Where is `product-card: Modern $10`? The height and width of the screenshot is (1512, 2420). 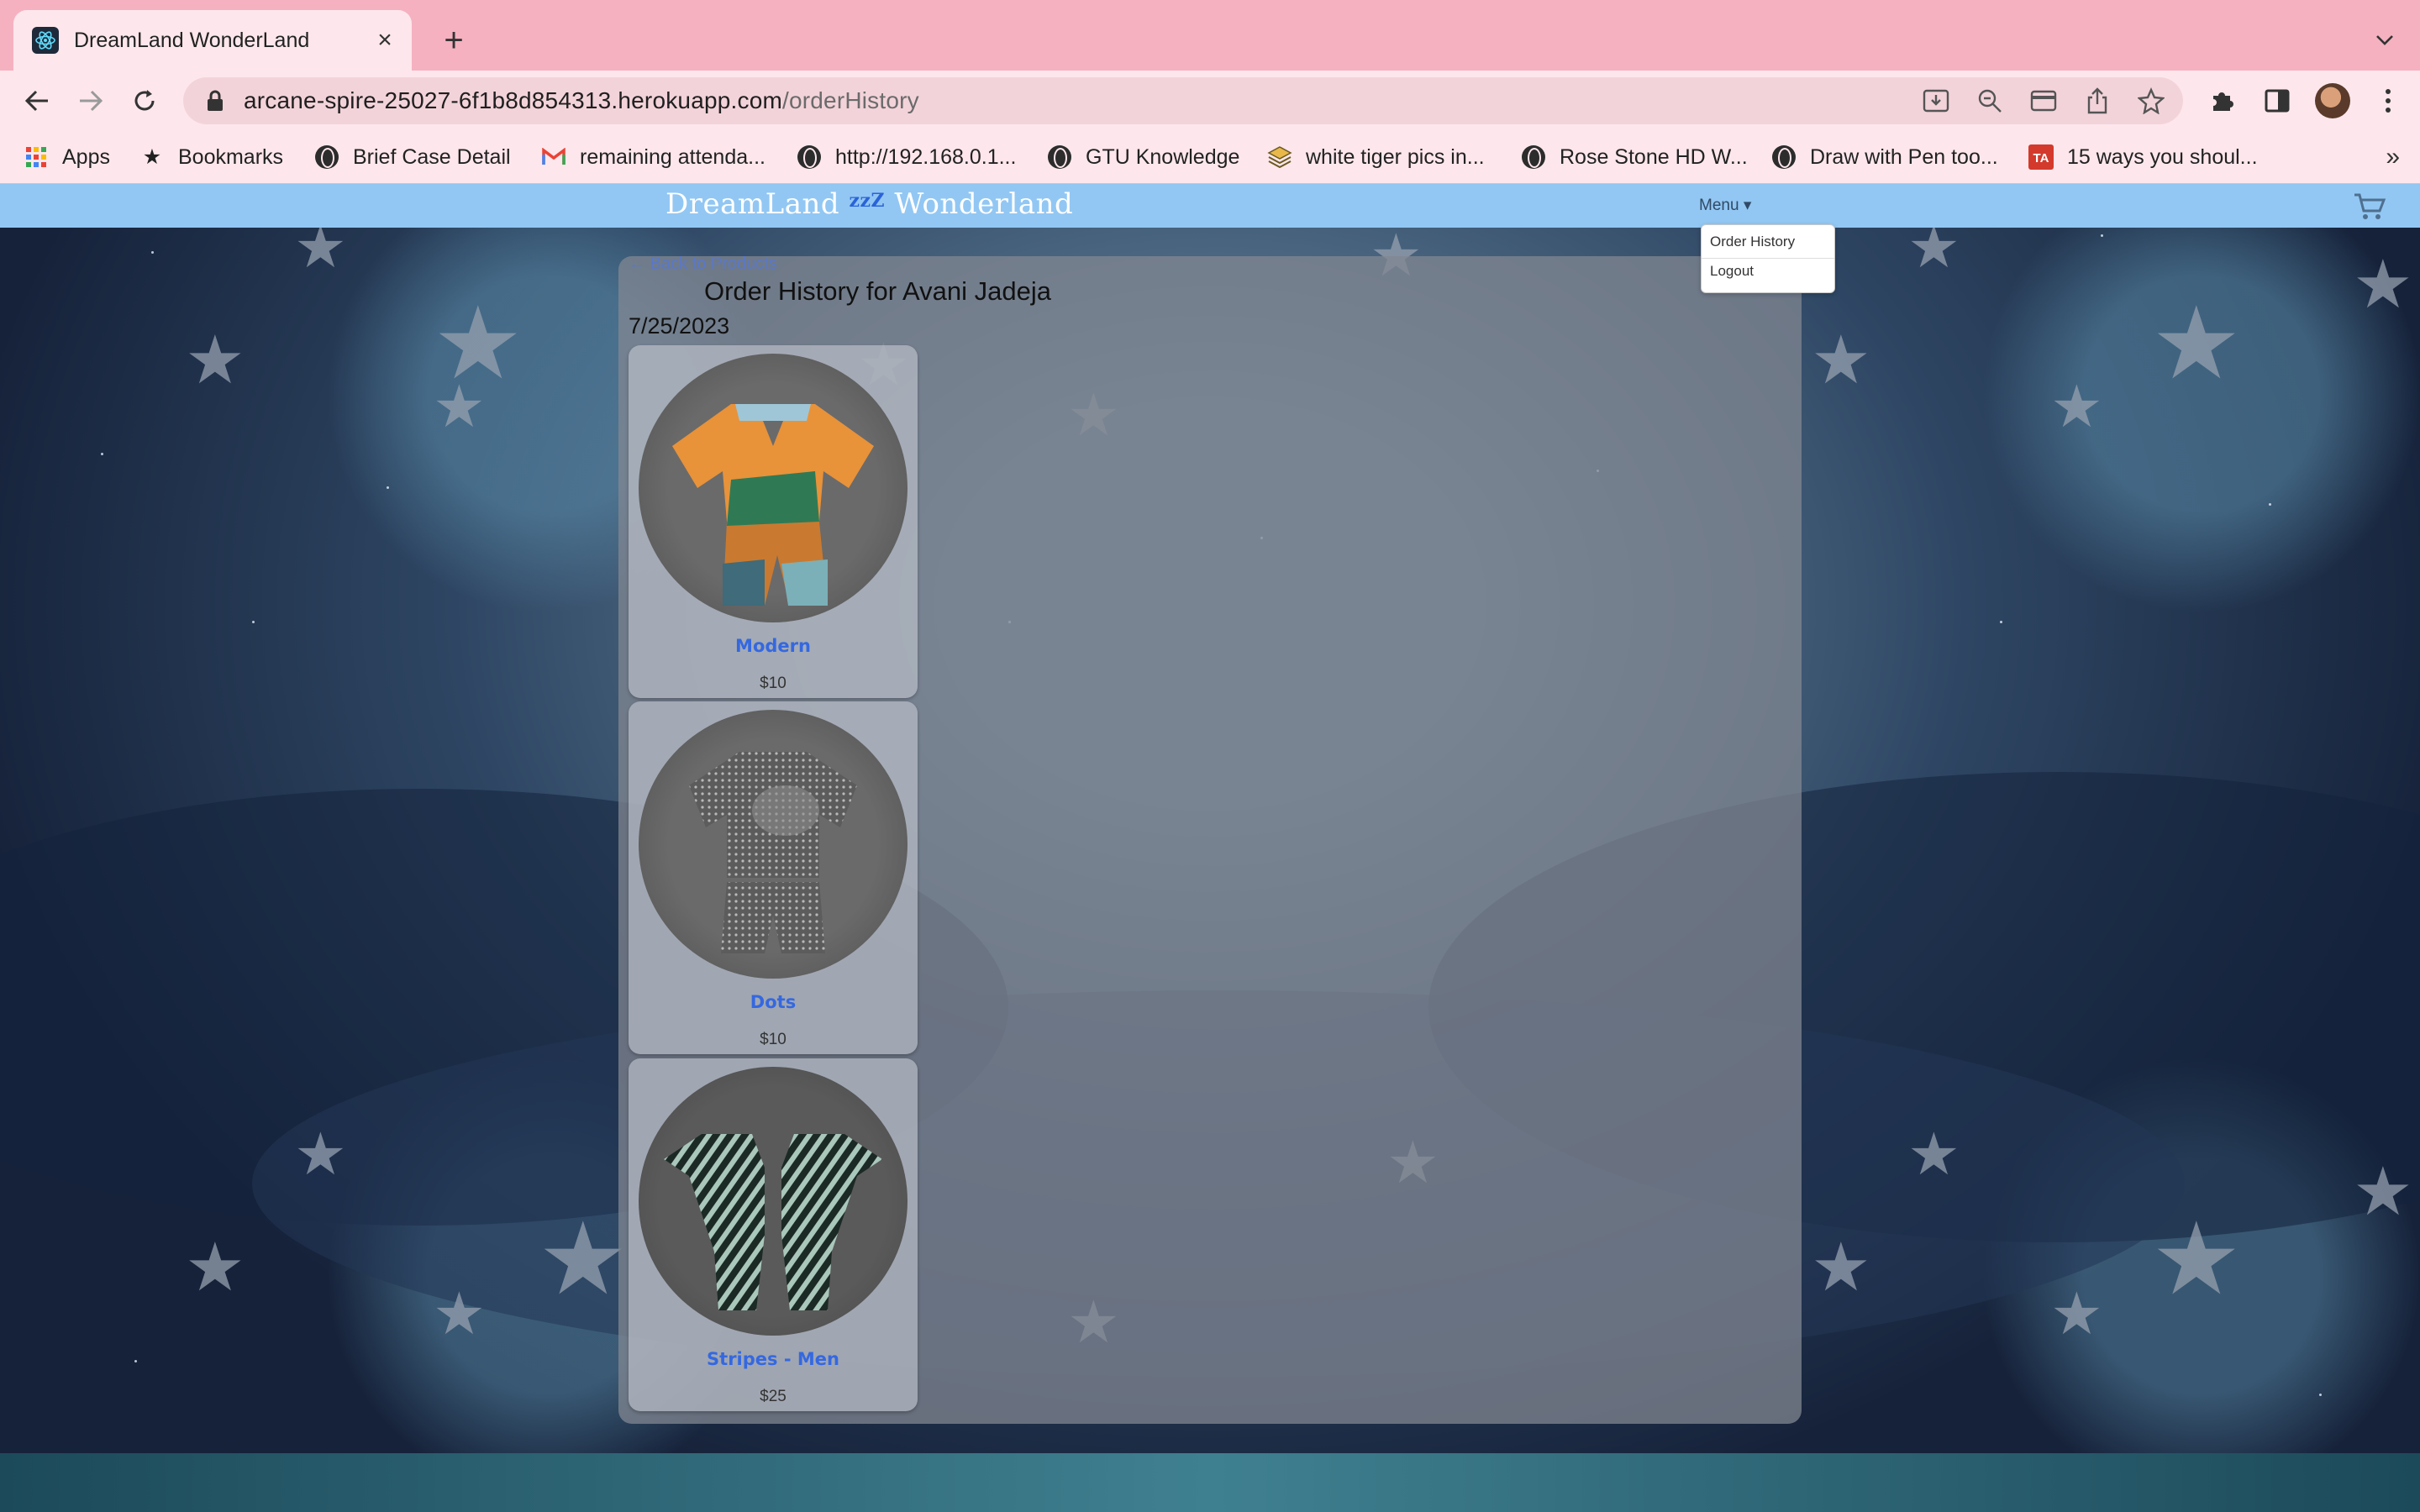
product-card: Modern $10 is located at coordinates (773, 521).